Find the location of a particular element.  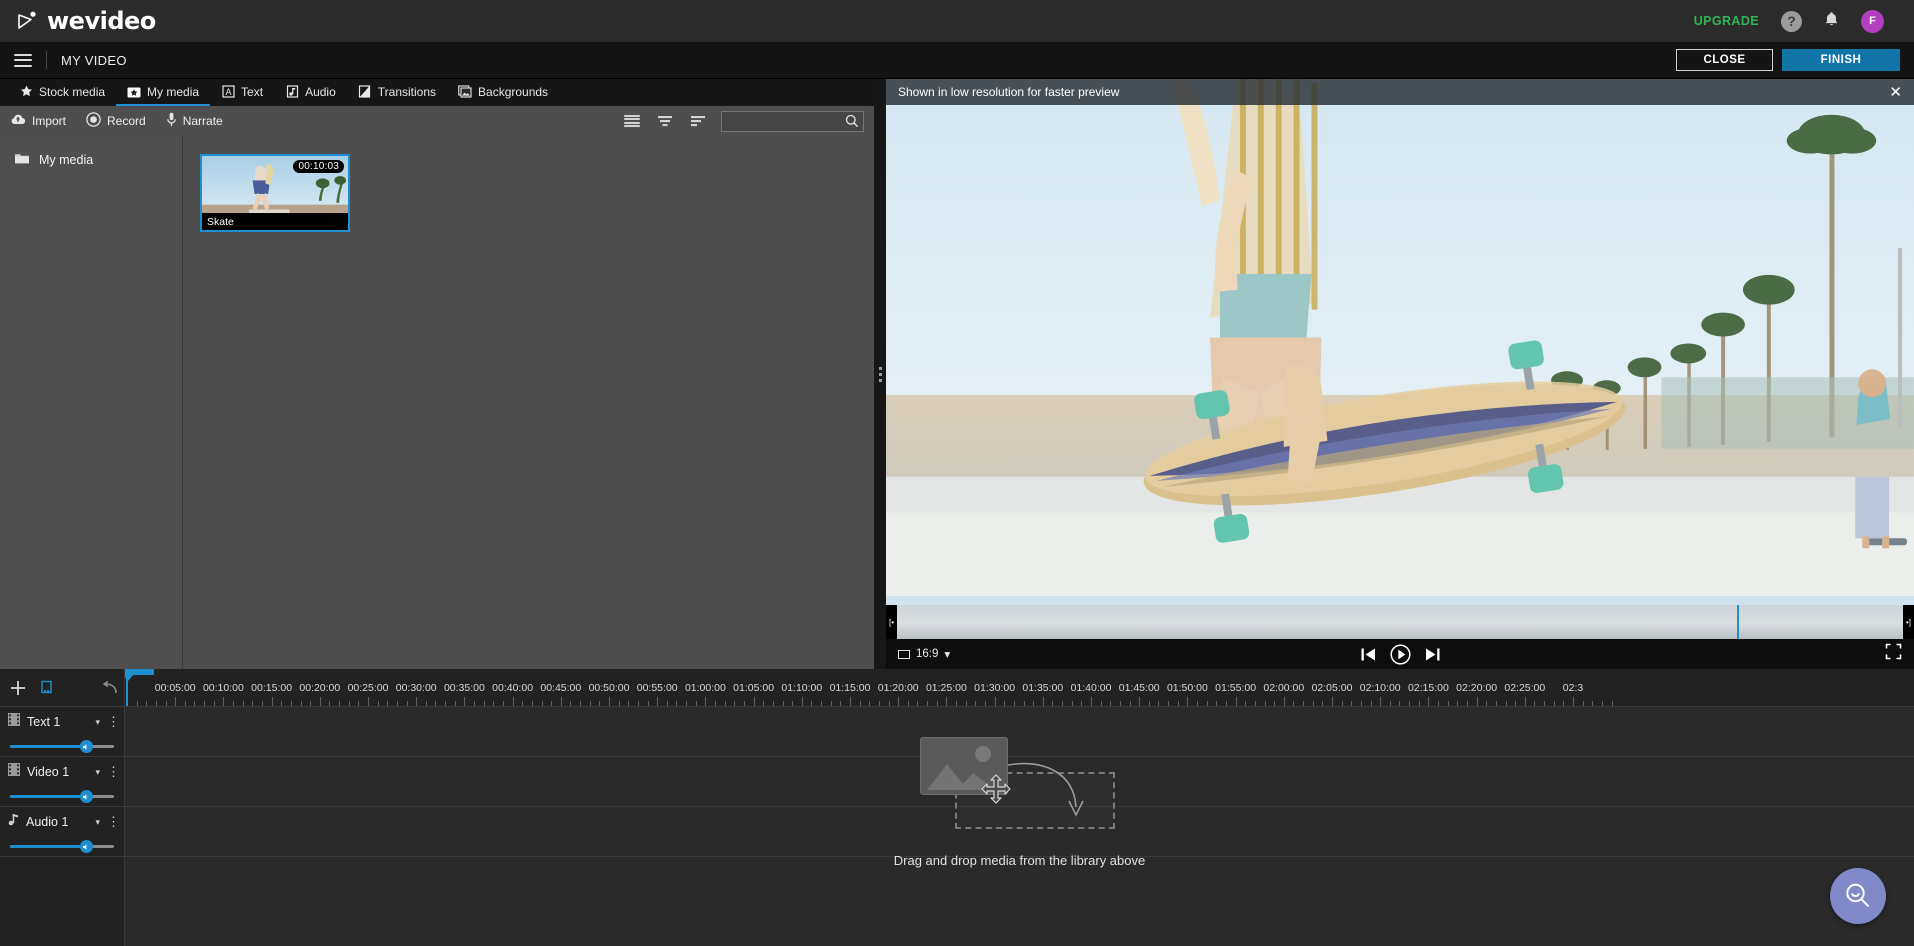

track-header-video-1: Video 1 ▾ ⋮ is located at coordinates (62, 782).